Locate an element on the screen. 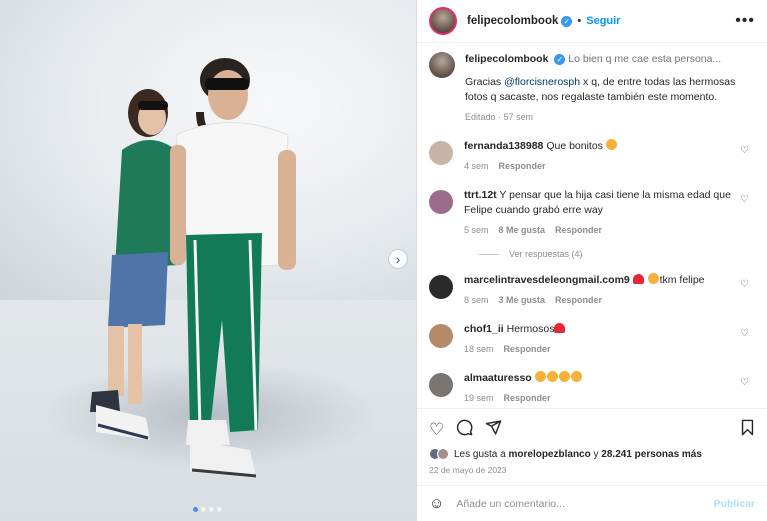 Image resolution: width=767 pixels, height=521 pixels. post-header: felipecolombook ✓ • Seguir ••• is located at coordinates (592, 21).